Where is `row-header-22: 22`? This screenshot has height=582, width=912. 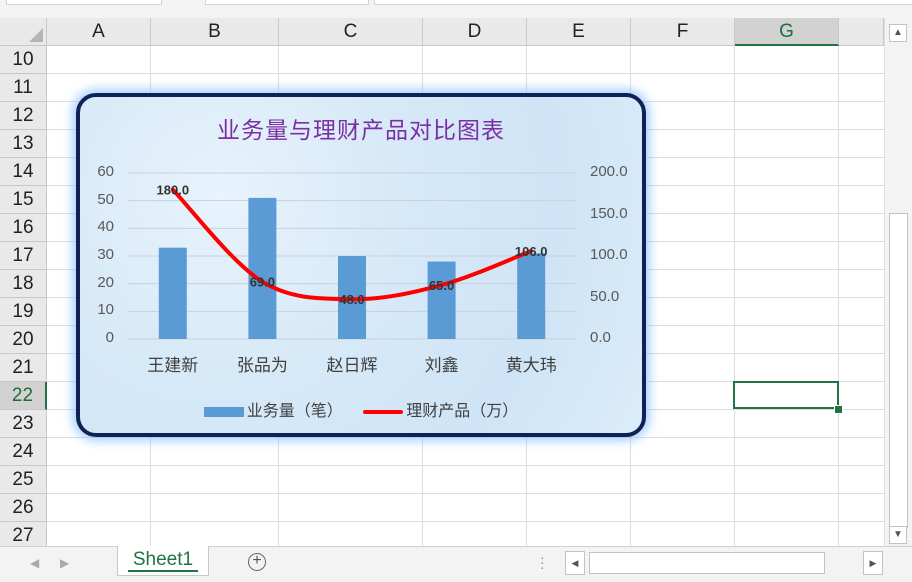 row-header-22: 22 is located at coordinates (23, 396).